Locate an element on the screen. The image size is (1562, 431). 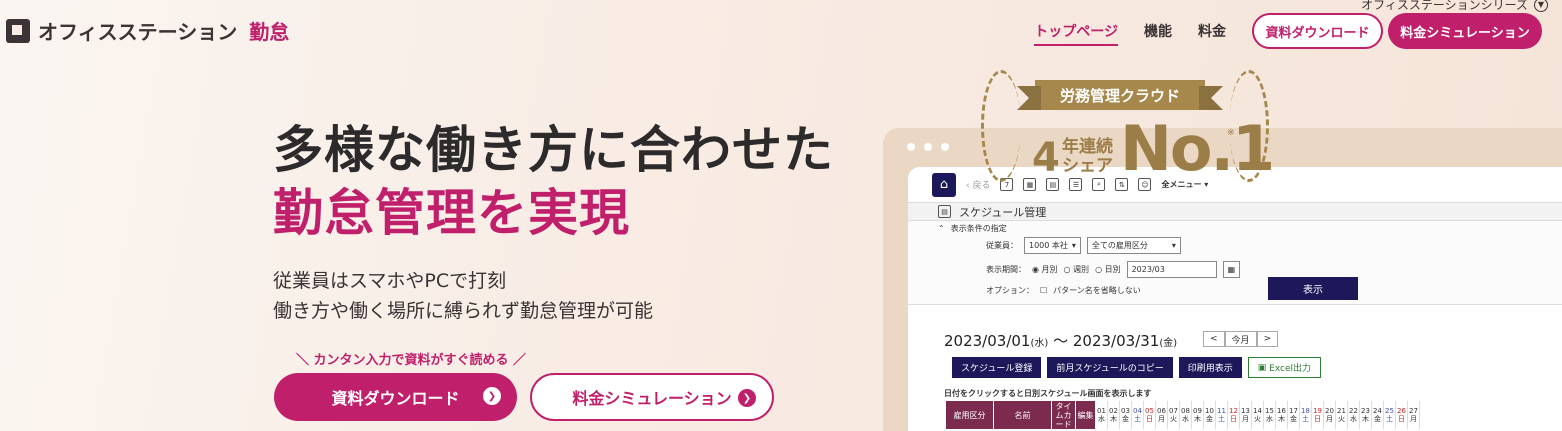
day-column: 06 月 is located at coordinates (1162, 415).